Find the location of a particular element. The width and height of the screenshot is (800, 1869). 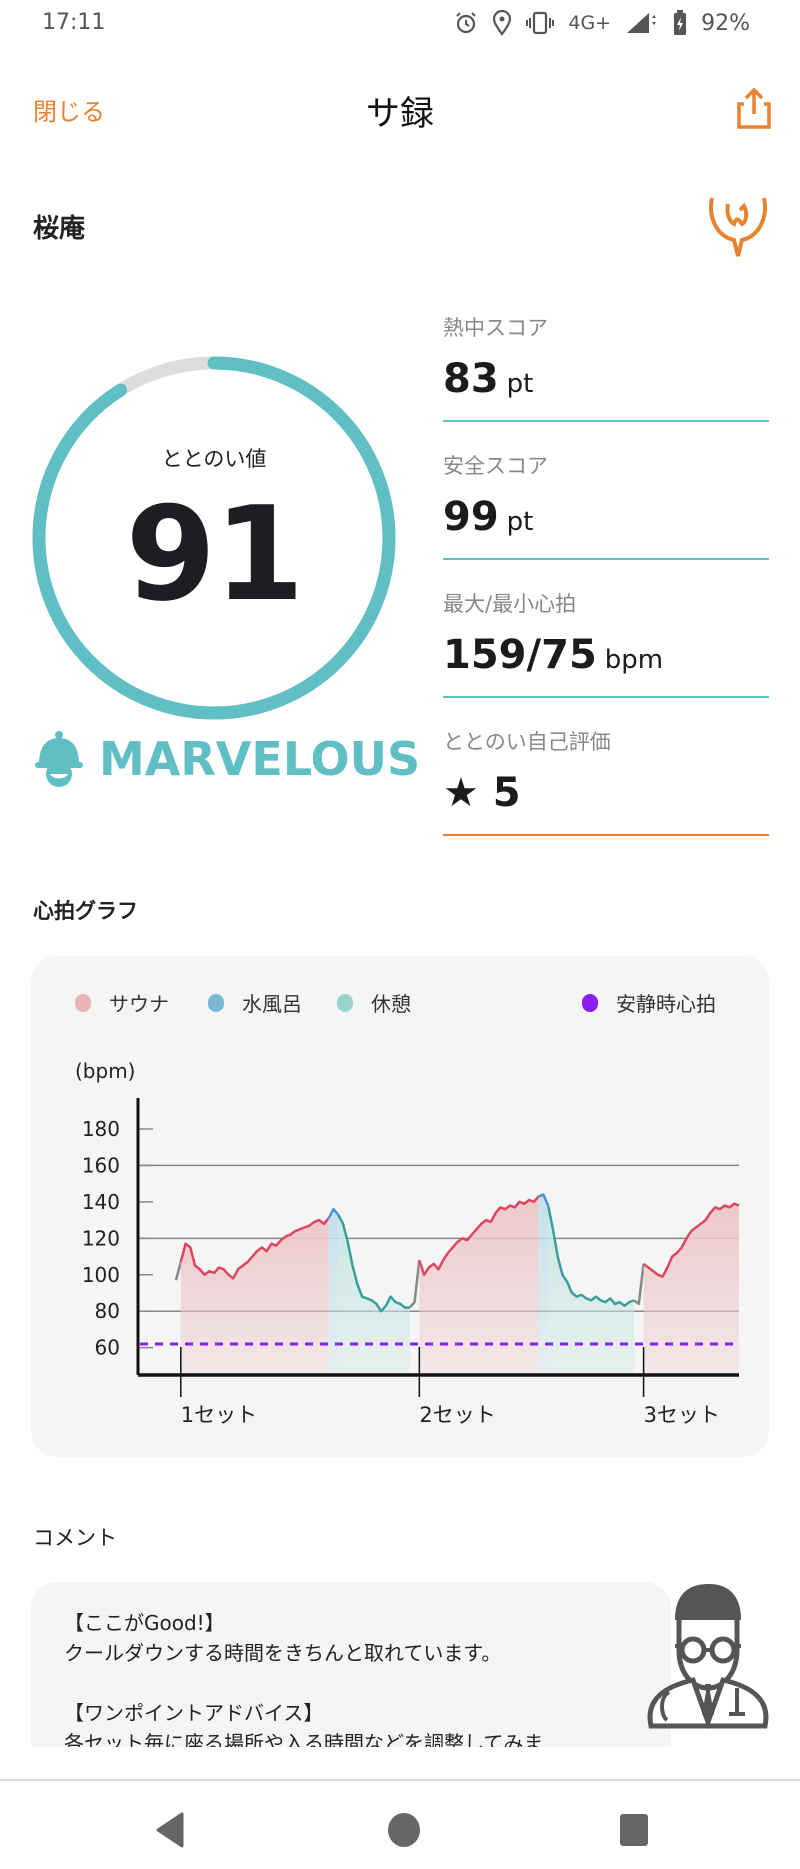

legend-label: 水風呂 is located at coordinates (272, 1004).